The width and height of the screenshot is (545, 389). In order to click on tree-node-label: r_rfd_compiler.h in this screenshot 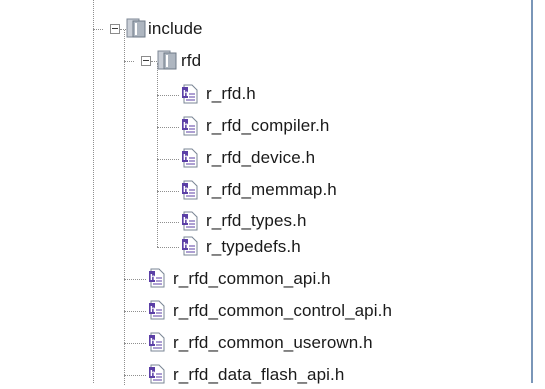, I will do `click(268, 125)`.